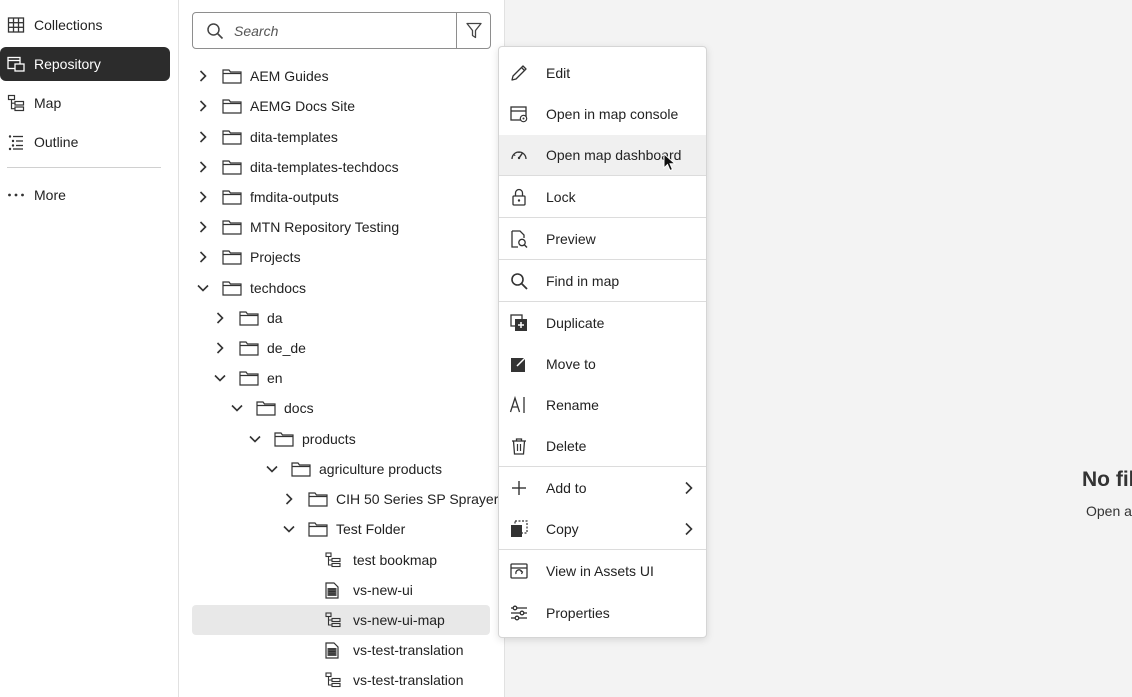 This screenshot has width=1132, height=697. I want to click on topic-file-icon, so click(335, 650).